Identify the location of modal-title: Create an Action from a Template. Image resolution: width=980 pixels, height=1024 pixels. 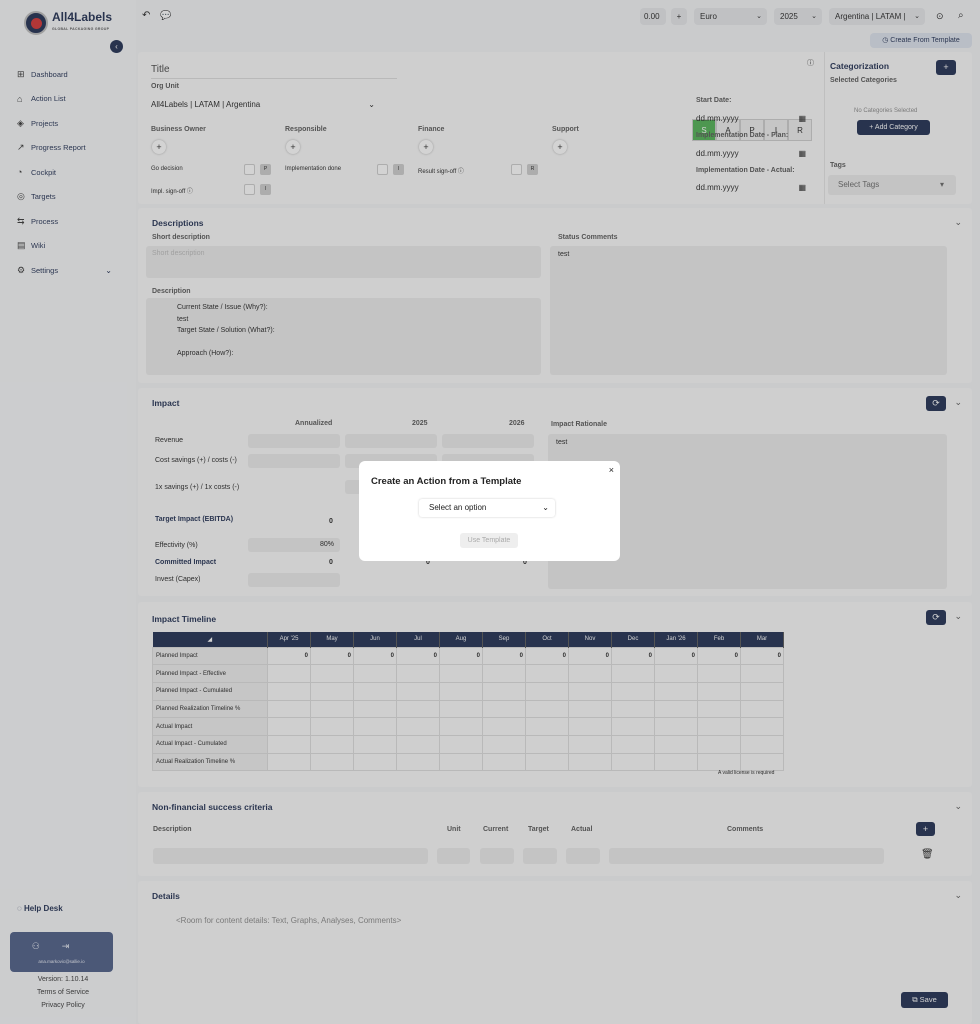
(446, 481).